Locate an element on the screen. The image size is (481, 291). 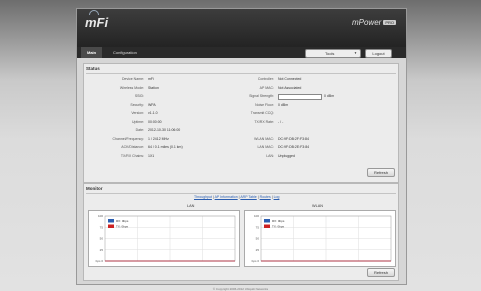
status-label: AP MAC: is located at coordinates (266, 87).